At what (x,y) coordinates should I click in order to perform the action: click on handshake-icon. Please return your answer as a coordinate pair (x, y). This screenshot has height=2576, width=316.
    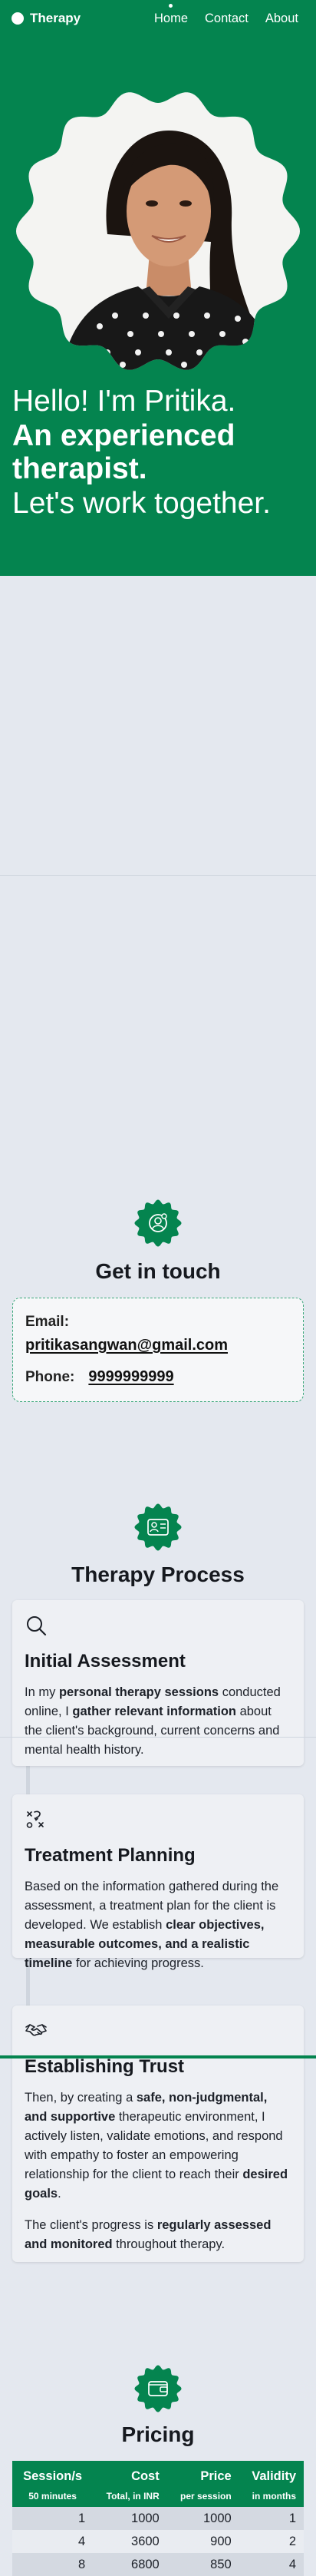
    Looking at the image, I should click on (36, 2030).